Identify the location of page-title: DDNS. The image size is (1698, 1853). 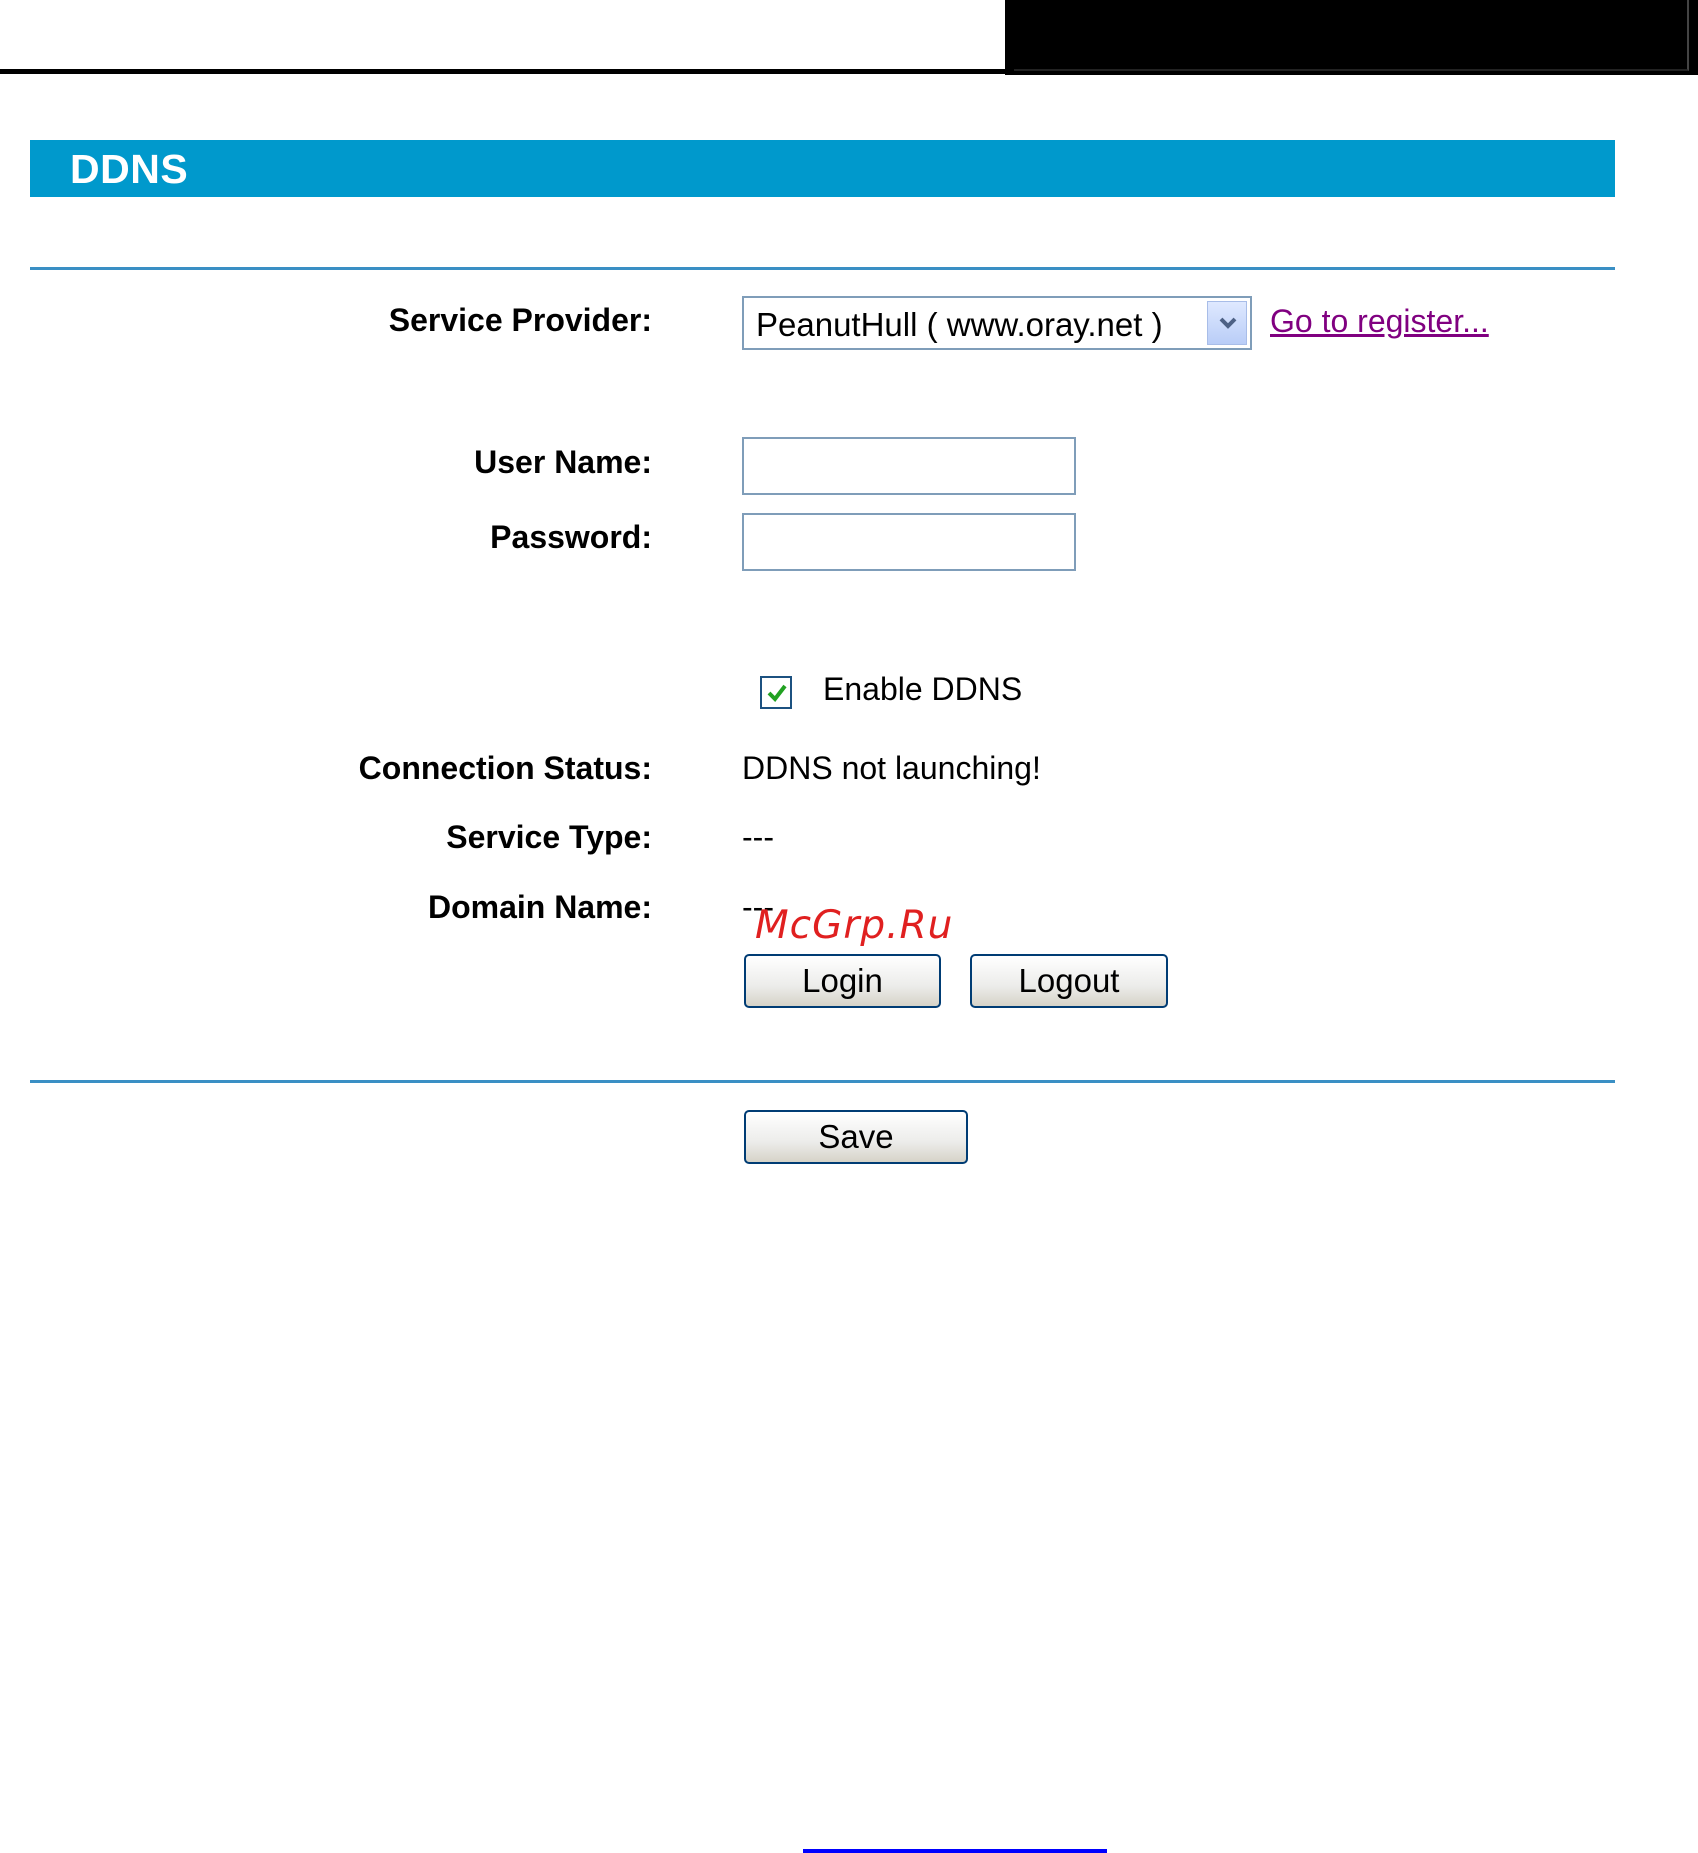
(129, 169).